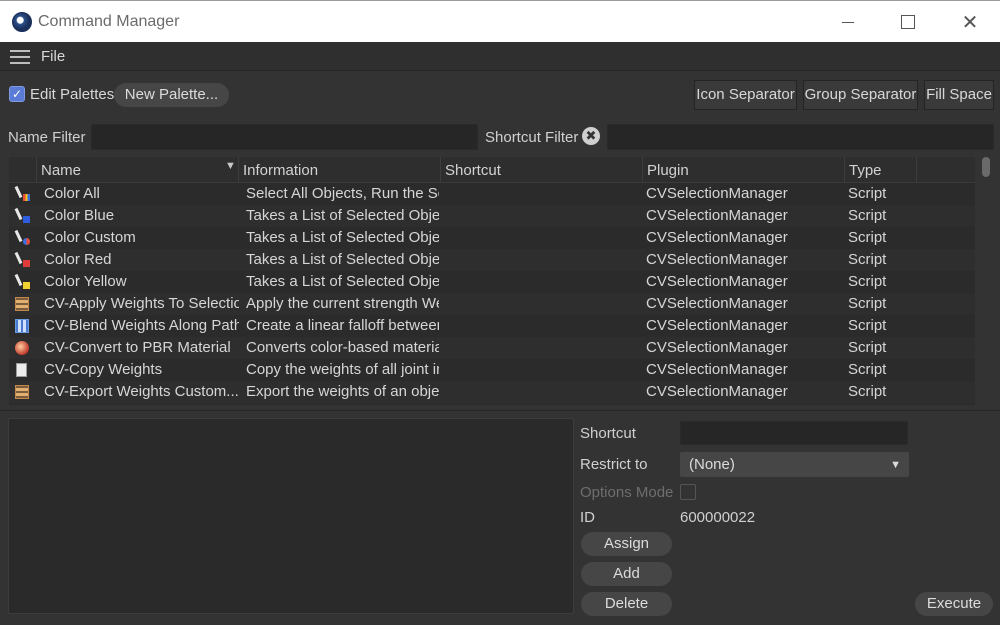 This screenshot has width=1000, height=625. What do you see at coordinates (109, 21) in the screenshot?
I see `window-title: Command Manager` at bounding box center [109, 21].